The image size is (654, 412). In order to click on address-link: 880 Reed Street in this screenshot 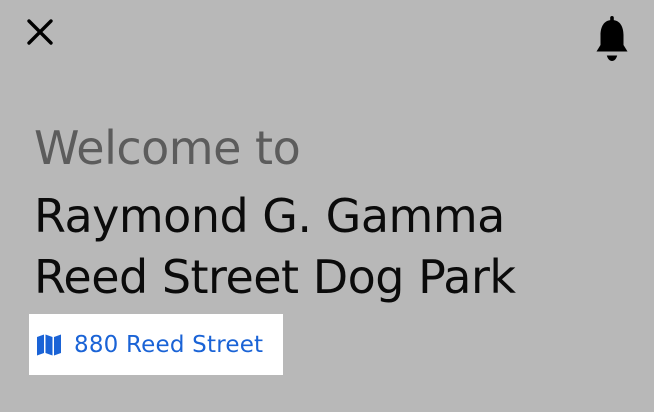, I will do `click(156, 344)`.